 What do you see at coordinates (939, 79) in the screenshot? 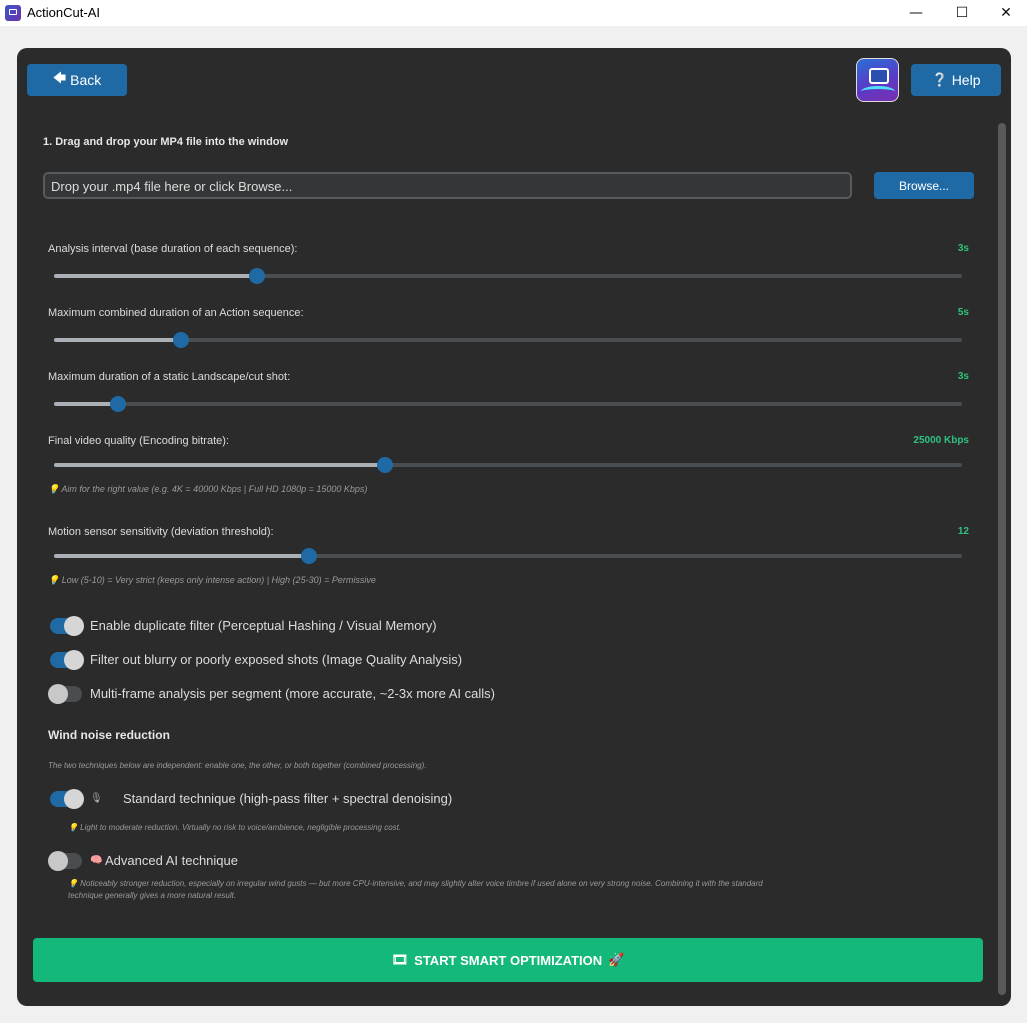
I see `question-icon: ❔` at bounding box center [939, 79].